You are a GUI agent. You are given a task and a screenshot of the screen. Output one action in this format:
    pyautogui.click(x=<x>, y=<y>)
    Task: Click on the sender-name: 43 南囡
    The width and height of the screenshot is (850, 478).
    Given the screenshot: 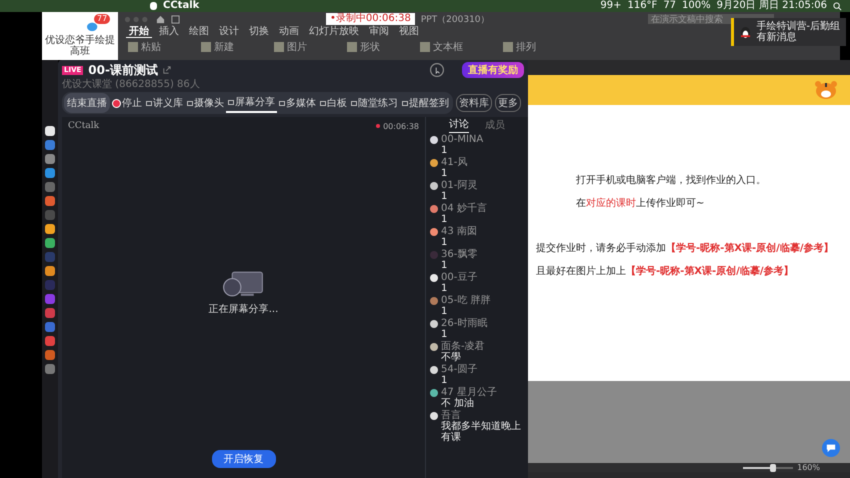 What is the action you would take?
    pyautogui.click(x=459, y=231)
    